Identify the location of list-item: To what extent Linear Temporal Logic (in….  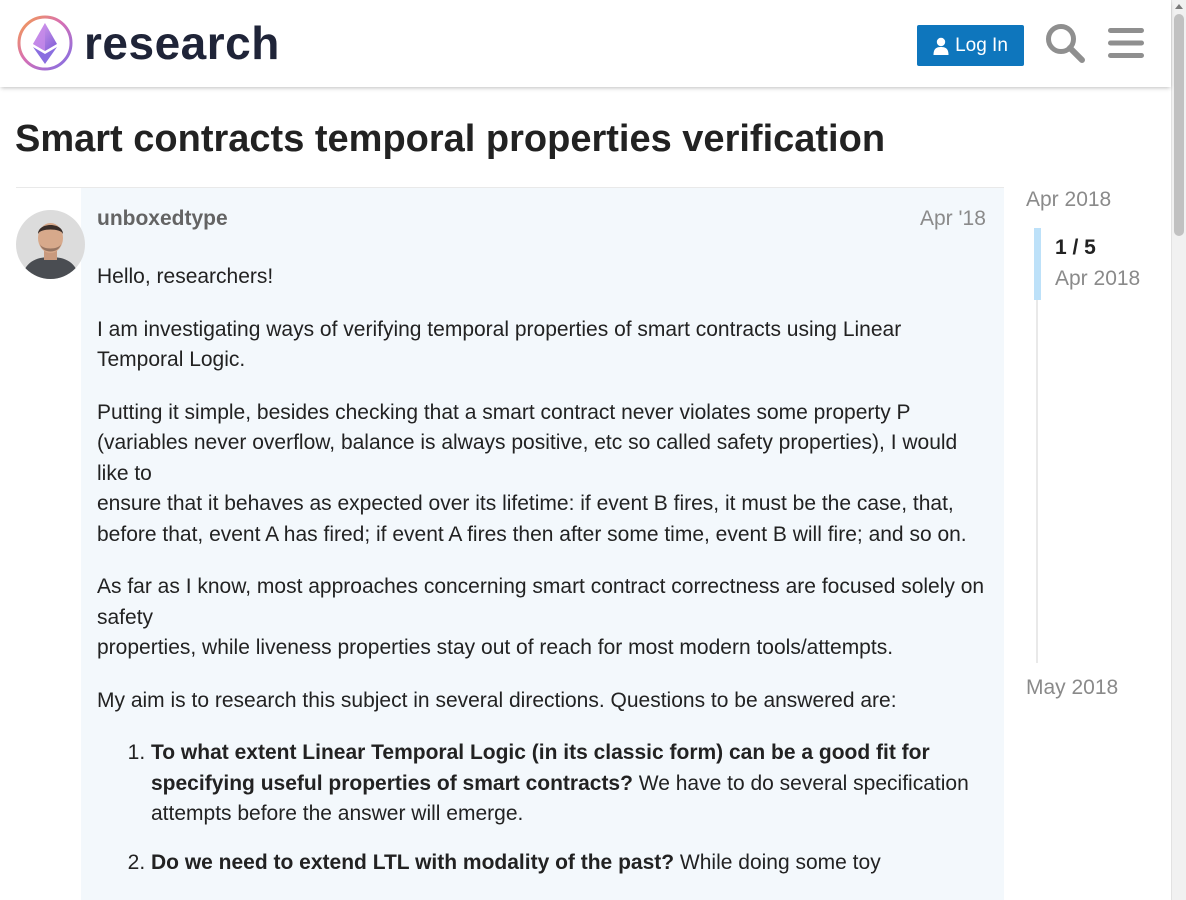
(571, 784).